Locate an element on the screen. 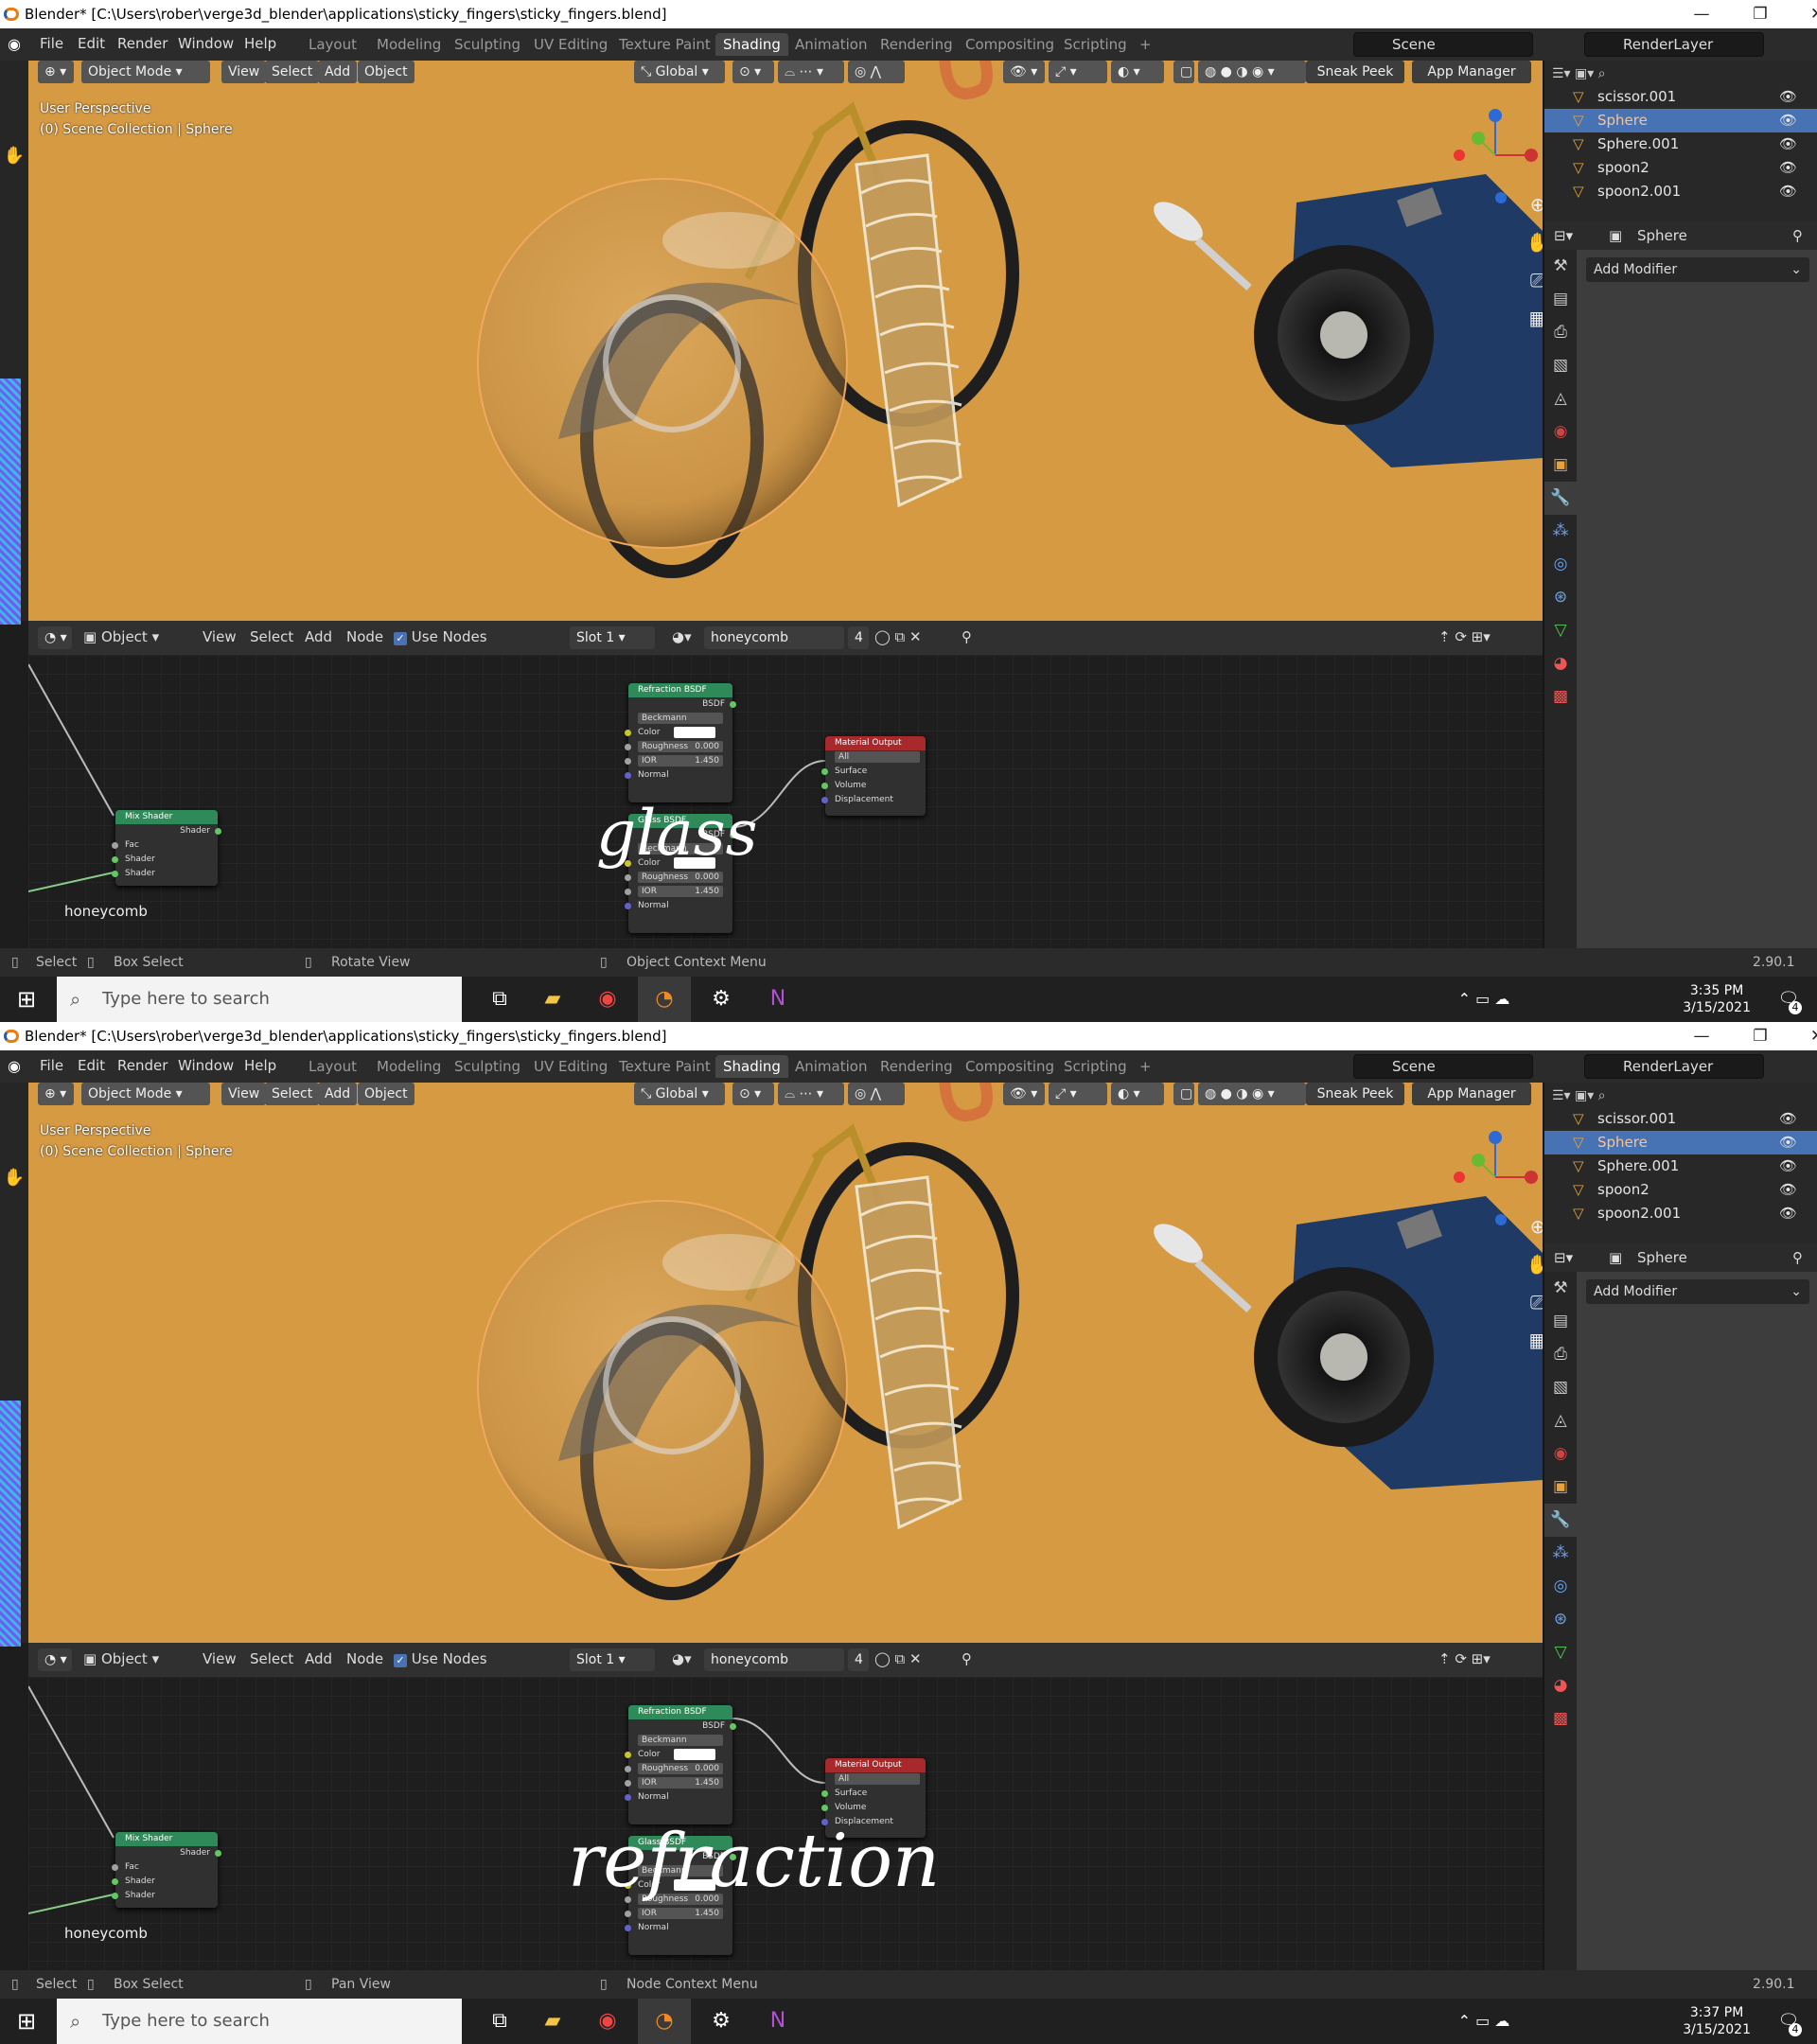 This screenshot has width=1817, height=2044. blender-menu-icon: ◉ is located at coordinates (14, 1066).